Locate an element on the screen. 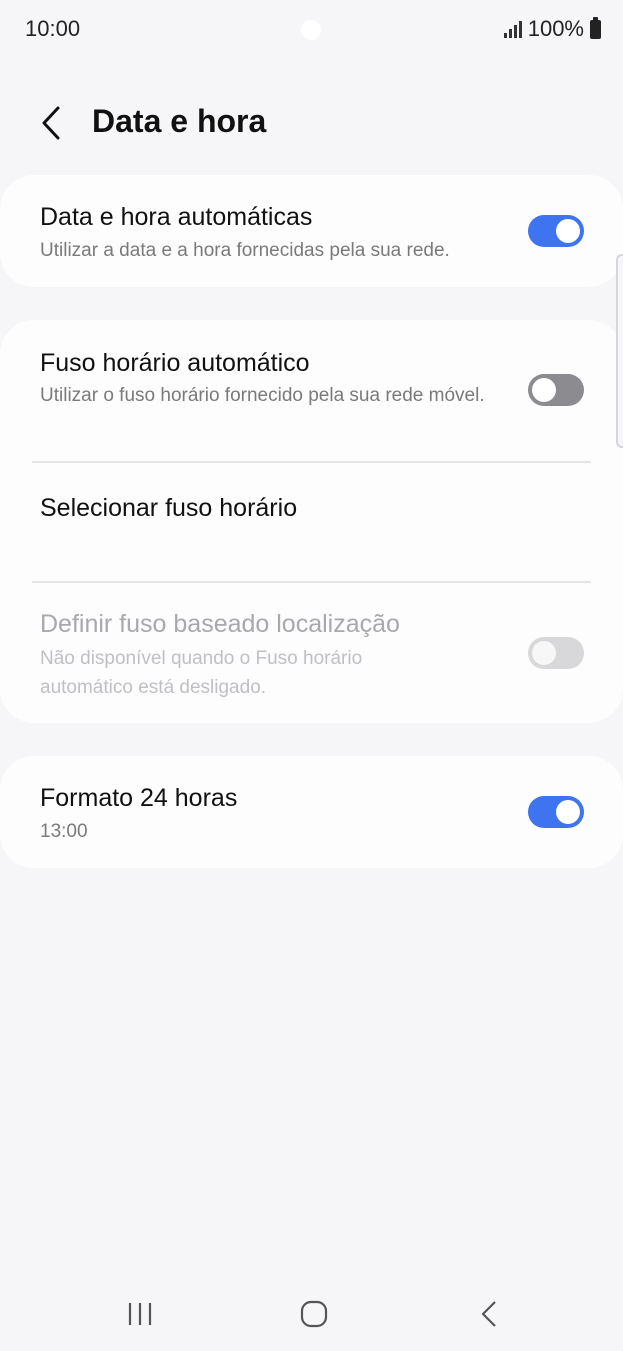 The image size is (623, 1351). navigation-bar is located at coordinates (311, 1315).